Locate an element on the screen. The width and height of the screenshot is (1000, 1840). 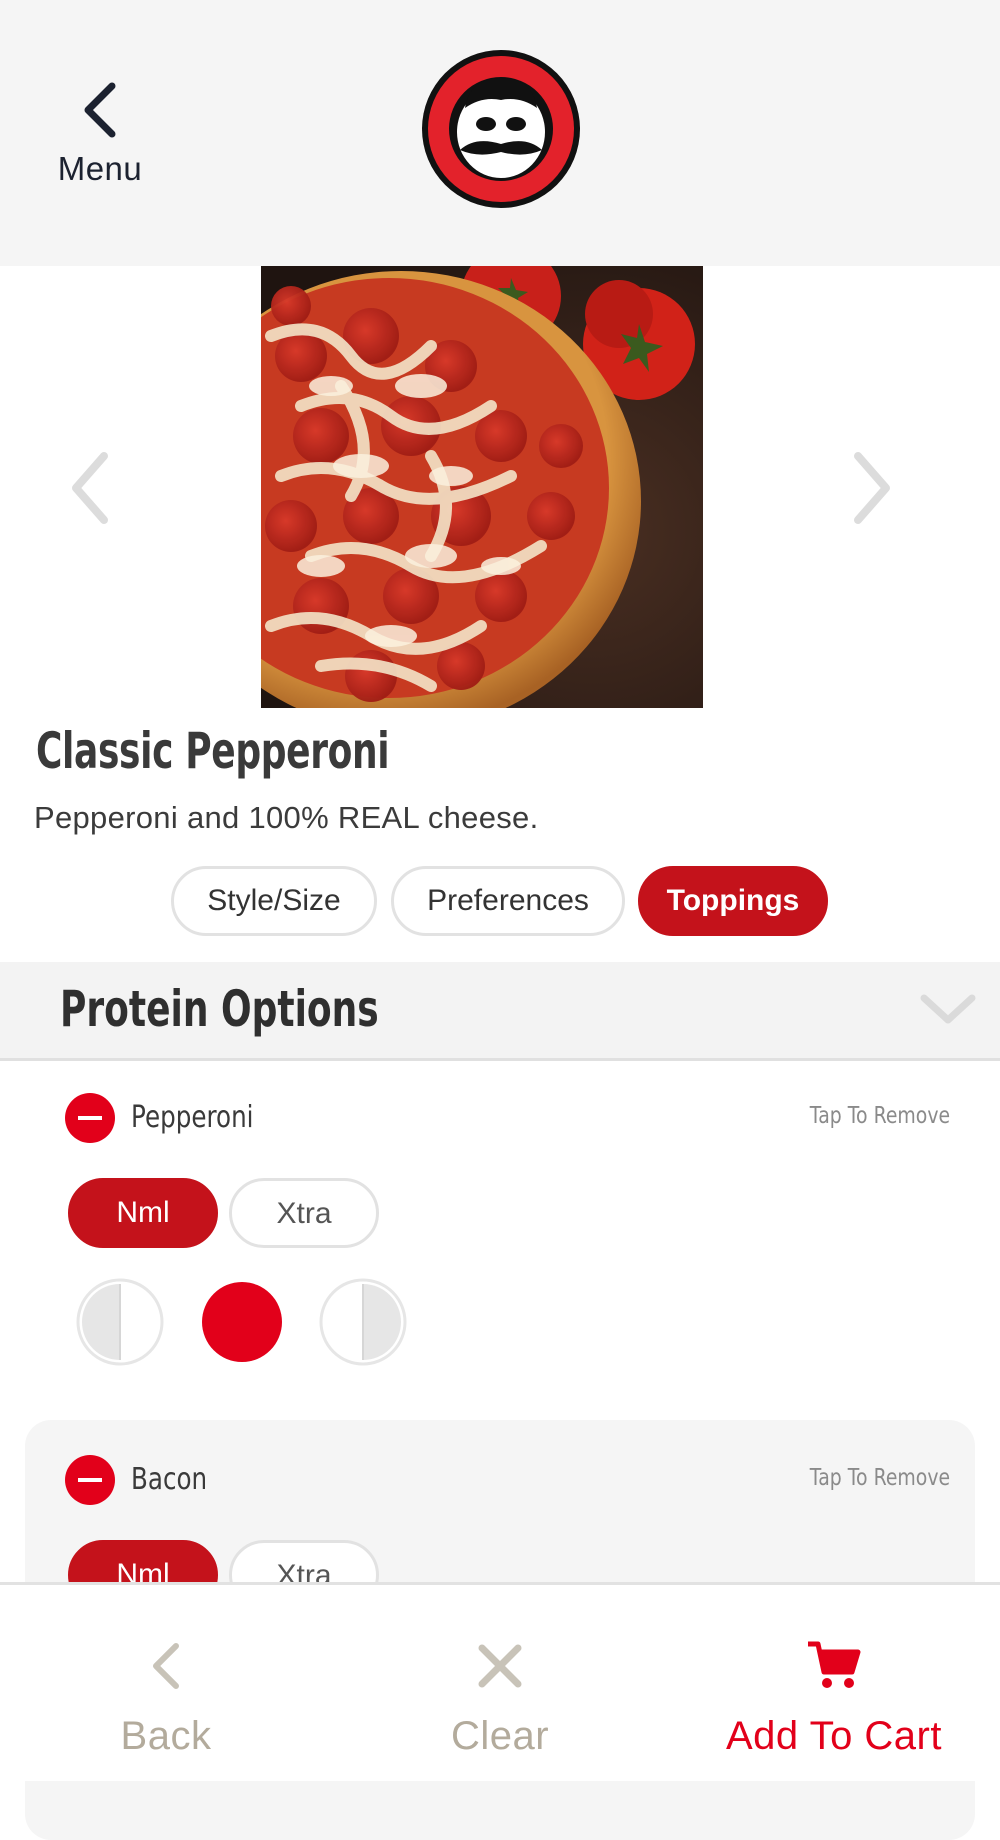
remove-pepperoni-button is located at coordinates (90, 1118).